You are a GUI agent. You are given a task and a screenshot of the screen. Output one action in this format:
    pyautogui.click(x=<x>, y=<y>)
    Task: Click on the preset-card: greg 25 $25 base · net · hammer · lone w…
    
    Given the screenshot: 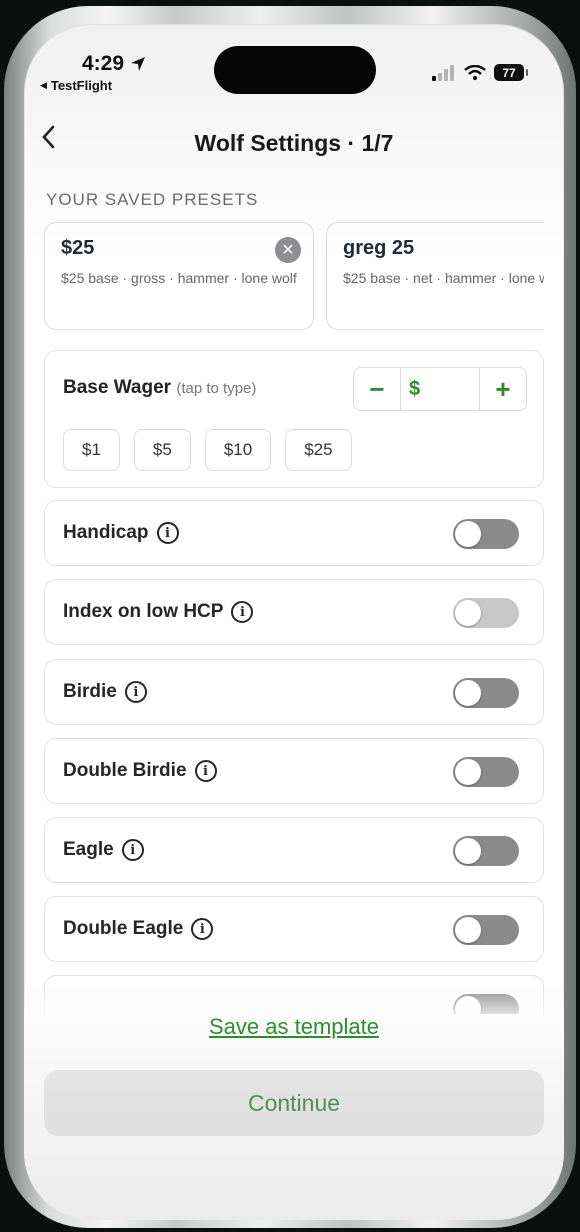 What is the action you would take?
    pyautogui.click(x=435, y=276)
    